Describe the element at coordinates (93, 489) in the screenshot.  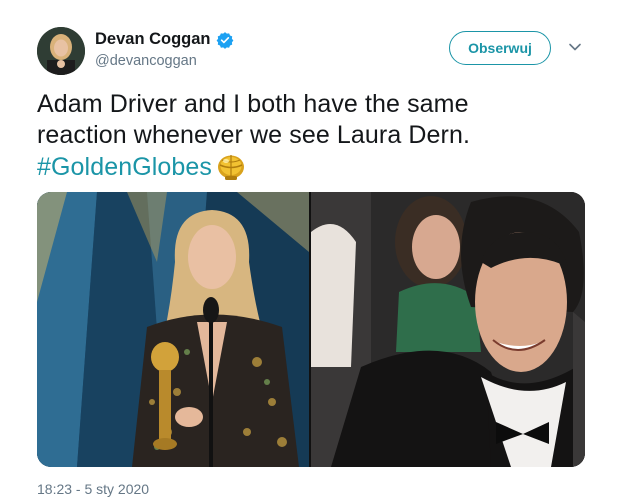
I see `tweet-timestamp: 18:23 - 5 sty 2020` at that location.